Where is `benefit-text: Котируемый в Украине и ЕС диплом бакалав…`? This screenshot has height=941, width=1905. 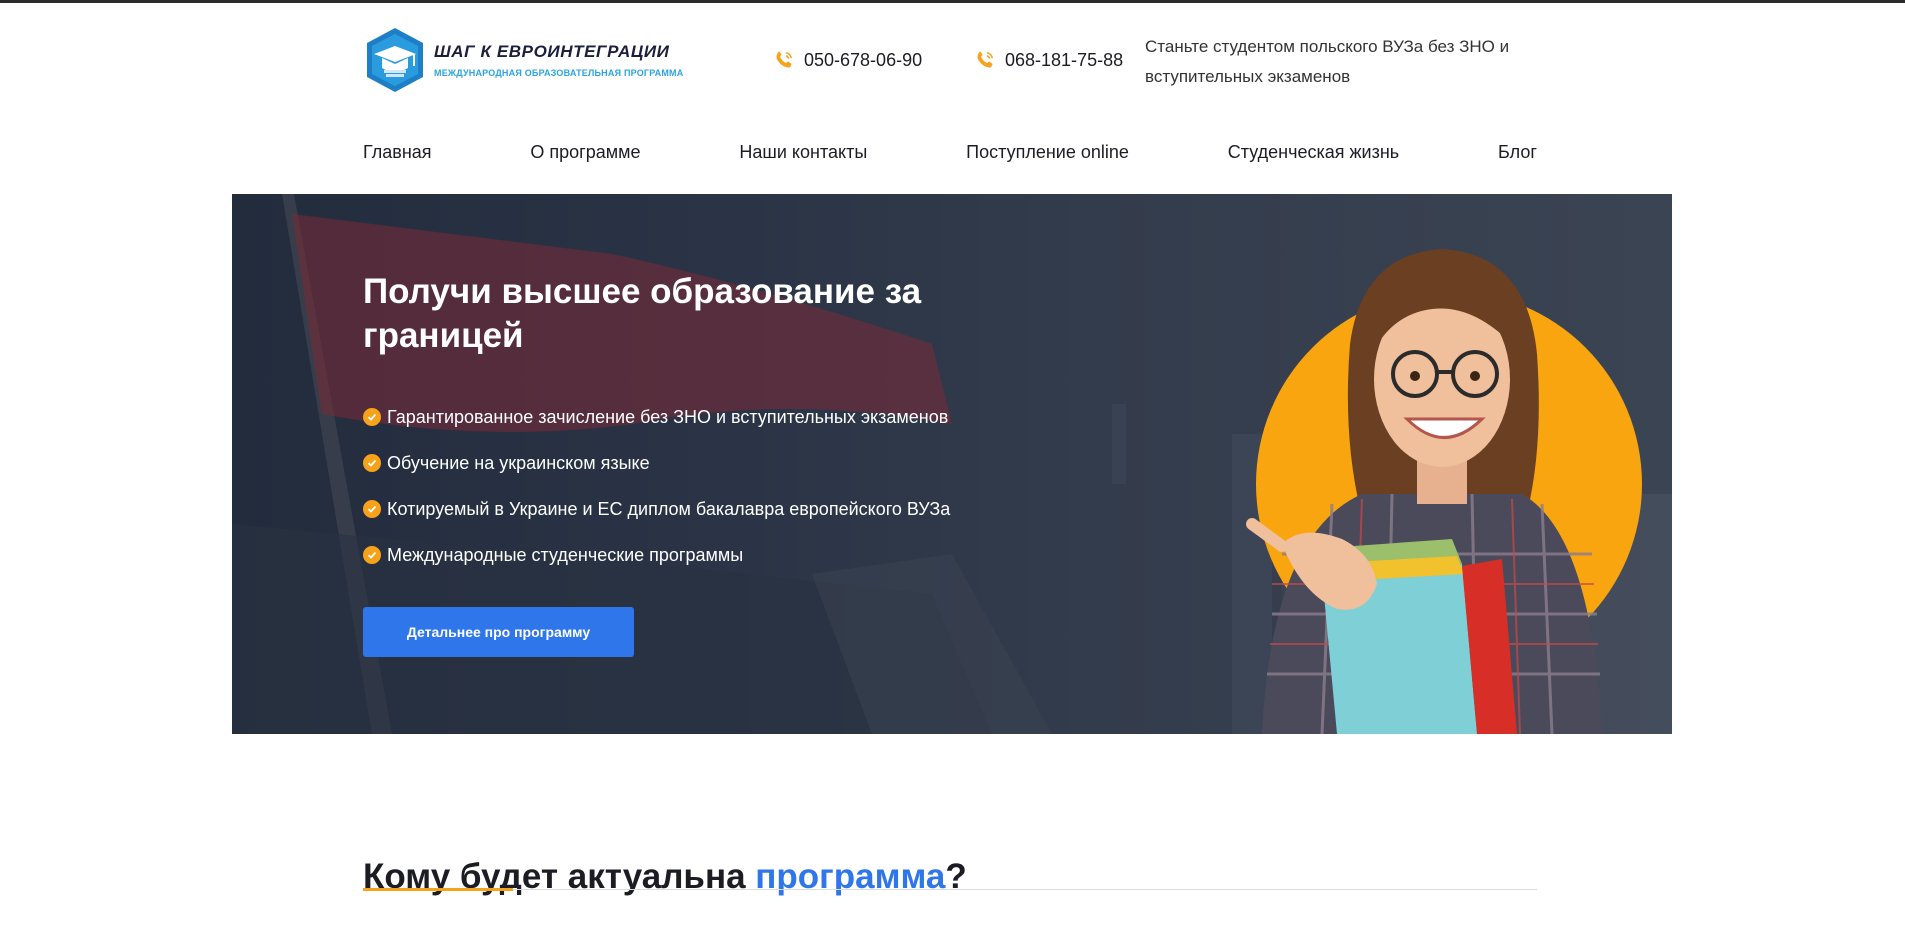
benefit-text: Котируемый в Украине и ЕС диплом бакалав… is located at coordinates (669, 508).